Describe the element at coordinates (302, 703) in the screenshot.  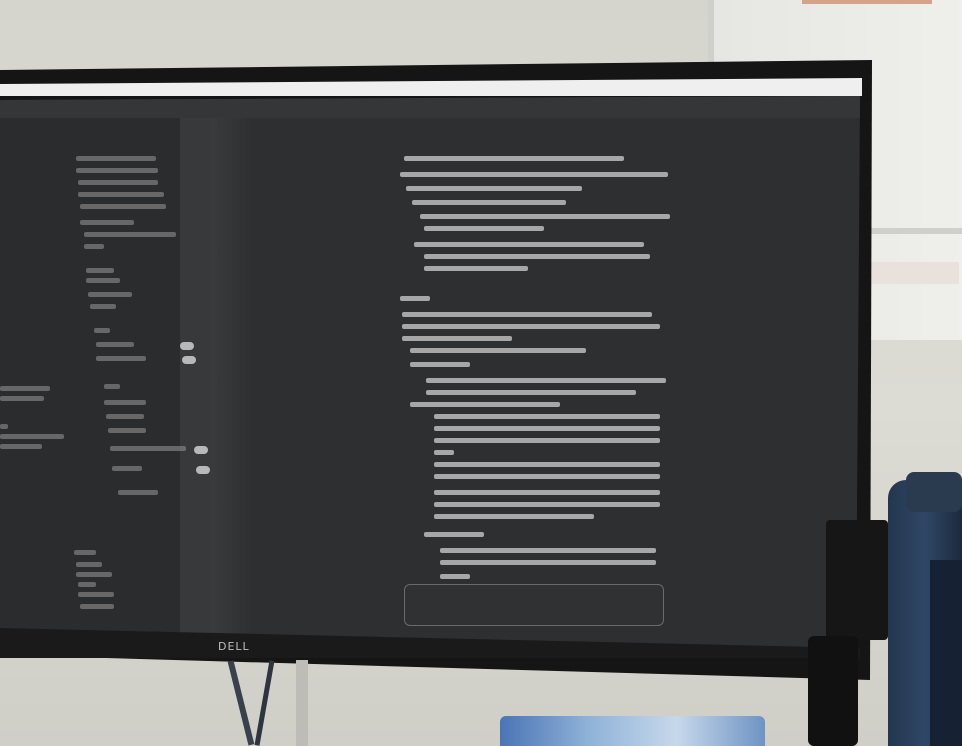
I see `monitor-stand` at that location.